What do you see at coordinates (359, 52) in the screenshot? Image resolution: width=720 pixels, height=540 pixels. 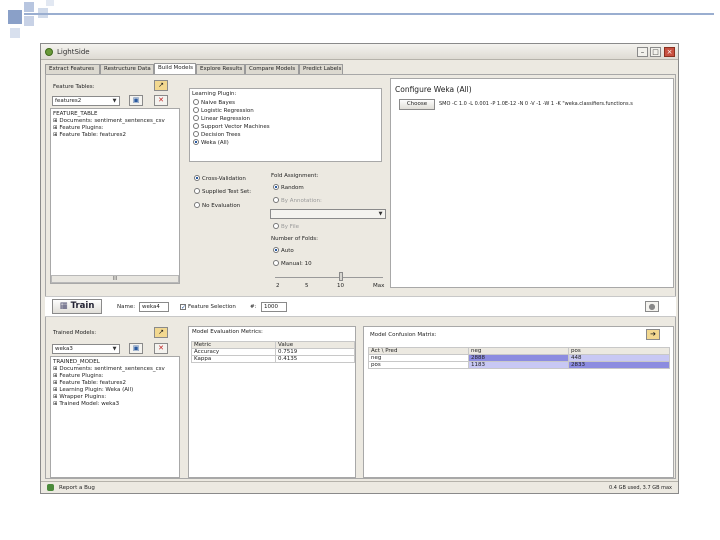 I see `title-bar: LightSide – □ ×` at bounding box center [359, 52].